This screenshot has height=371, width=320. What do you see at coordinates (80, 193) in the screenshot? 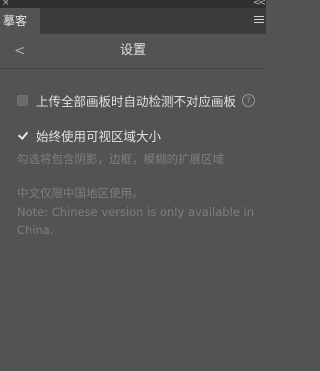
I see `notice-chinese: 中文仅限中国地区使用。` at bounding box center [80, 193].